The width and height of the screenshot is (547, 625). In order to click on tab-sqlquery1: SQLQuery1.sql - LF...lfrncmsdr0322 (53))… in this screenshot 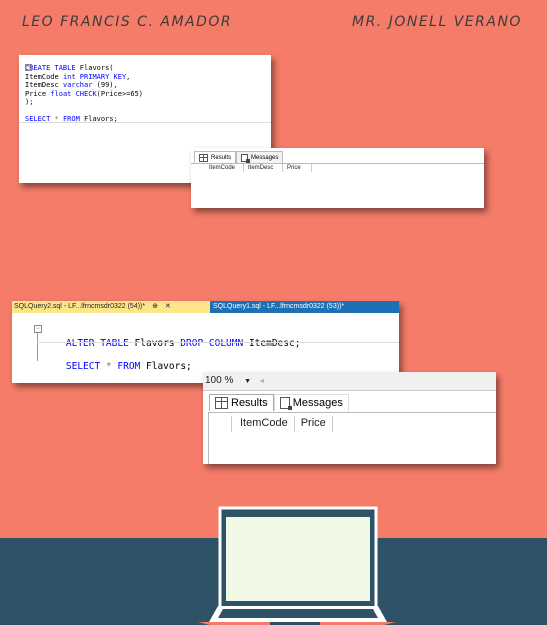, I will do `click(278, 307)`.